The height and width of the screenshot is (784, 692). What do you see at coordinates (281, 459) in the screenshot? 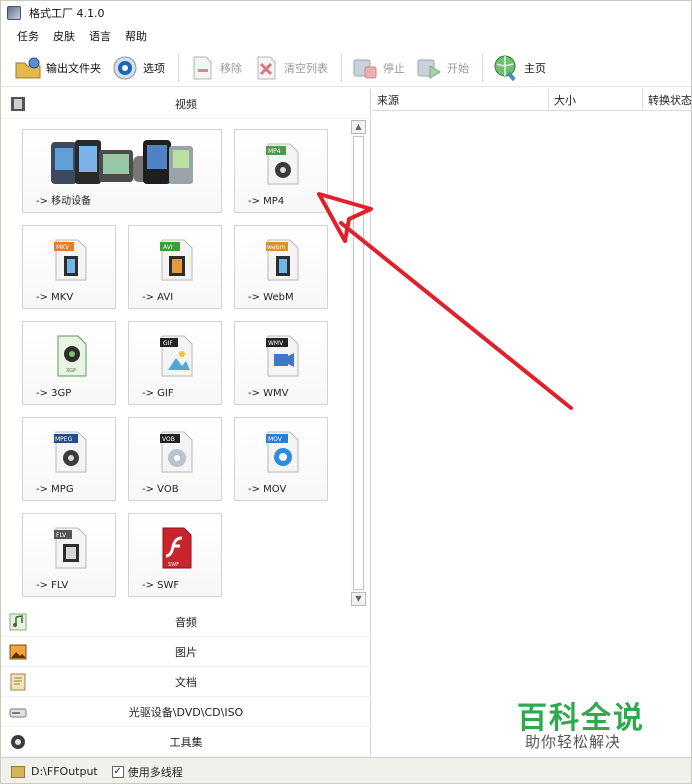
I see `tile-mov: MOV -> MOV` at bounding box center [281, 459].